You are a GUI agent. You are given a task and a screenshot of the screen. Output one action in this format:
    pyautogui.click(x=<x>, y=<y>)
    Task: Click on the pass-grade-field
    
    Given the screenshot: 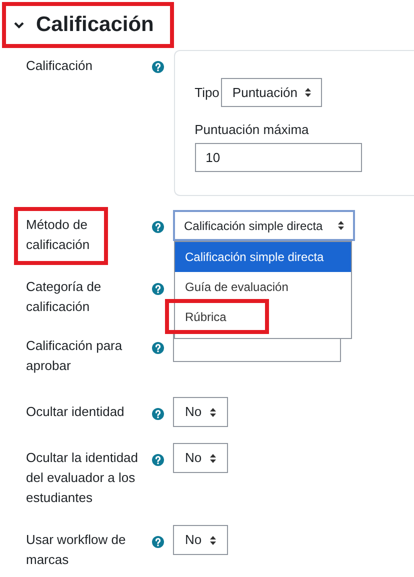 What is the action you would take?
    pyautogui.click(x=257, y=347)
    